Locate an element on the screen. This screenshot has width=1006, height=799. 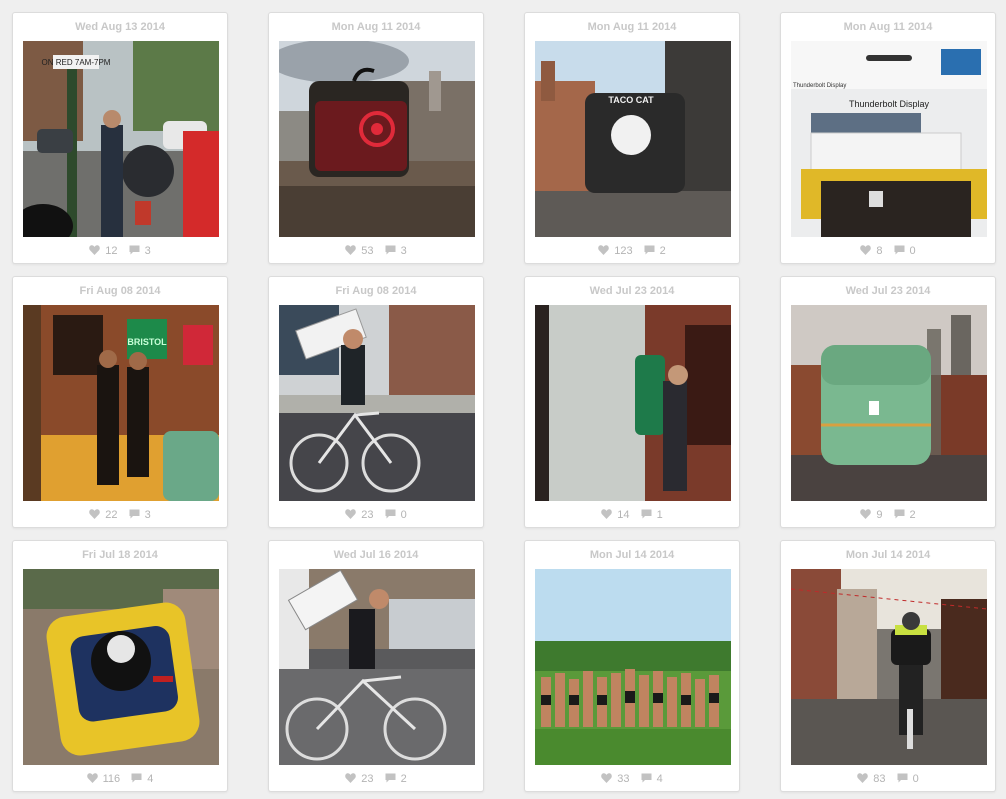
like-count: 14 is located at coordinates (615, 515).